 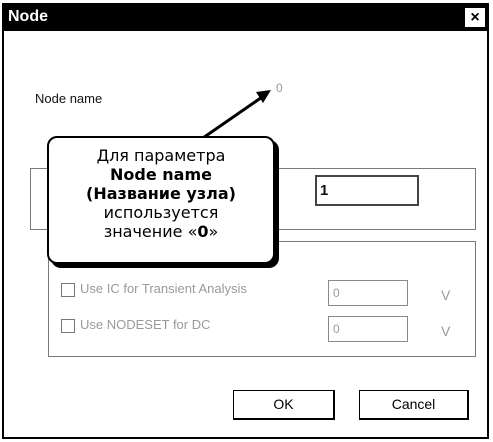 I want to click on callout-line-5-value: 0, so click(x=203, y=231).